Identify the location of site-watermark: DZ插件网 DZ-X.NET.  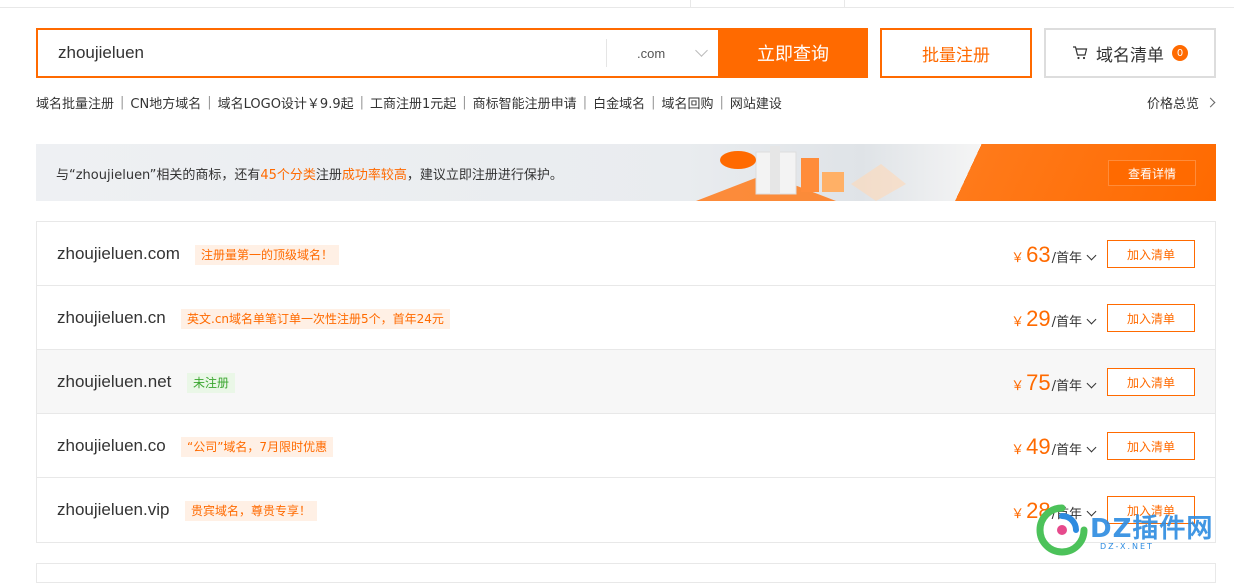
(1130, 530).